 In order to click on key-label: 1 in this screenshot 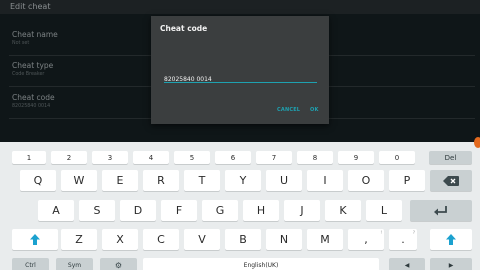, I will do `click(29, 157)`.